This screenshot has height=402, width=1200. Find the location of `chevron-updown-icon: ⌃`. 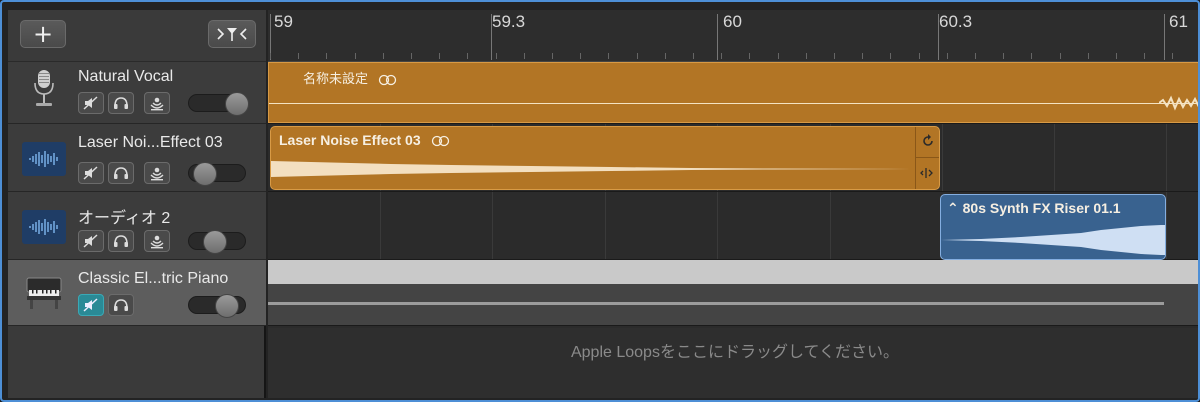

chevron-updown-icon: ⌃ is located at coordinates (953, 209).